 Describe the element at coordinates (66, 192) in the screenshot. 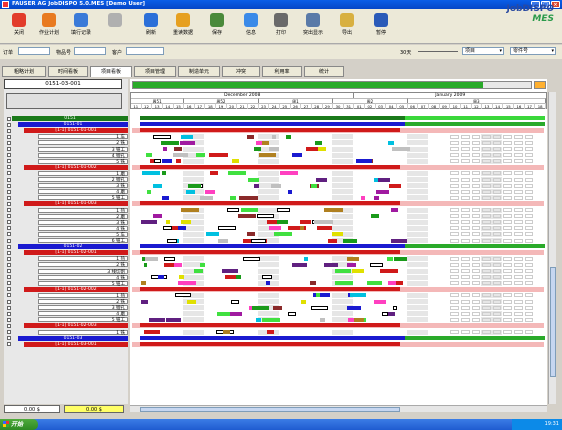

I see `tree-row: 4 磨` at that location.